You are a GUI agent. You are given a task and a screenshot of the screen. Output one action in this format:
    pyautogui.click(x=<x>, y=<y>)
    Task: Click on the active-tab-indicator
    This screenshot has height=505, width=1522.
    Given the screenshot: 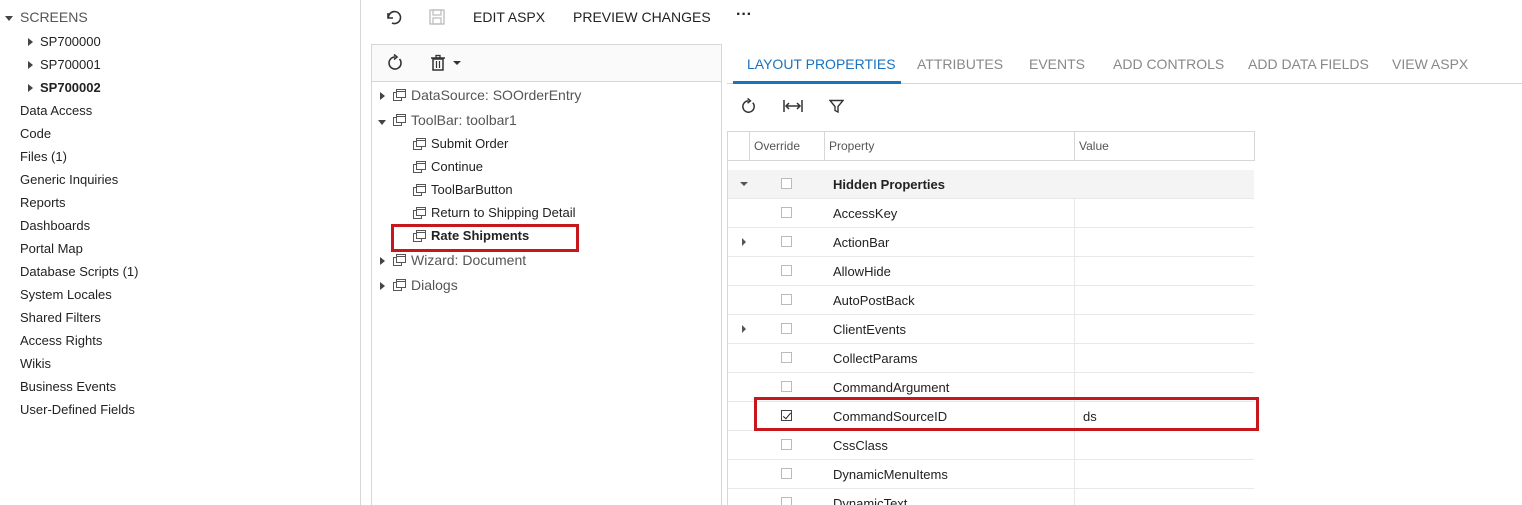 What is the action you would take?
    pyautogui.click(x=817, y=82)
    